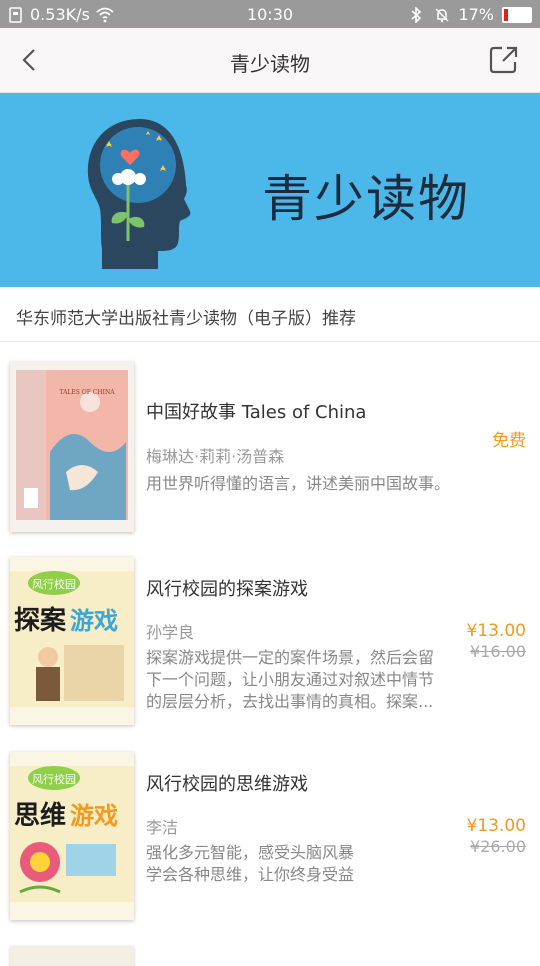  What do you see at coordinates (366, 199) in the screenshot?
I see `banner-title: 青少读物` at bounding box center [366, 199].